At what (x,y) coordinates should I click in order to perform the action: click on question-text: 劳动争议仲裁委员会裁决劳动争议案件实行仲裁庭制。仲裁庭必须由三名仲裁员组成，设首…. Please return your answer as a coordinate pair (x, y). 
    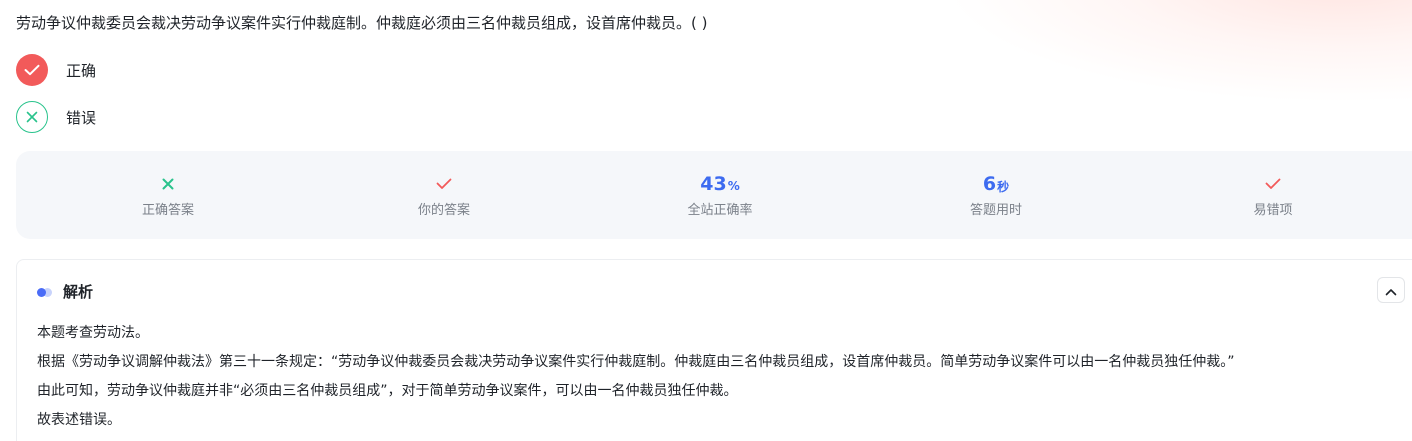
    Looking at the image, I should click on (362, 23).